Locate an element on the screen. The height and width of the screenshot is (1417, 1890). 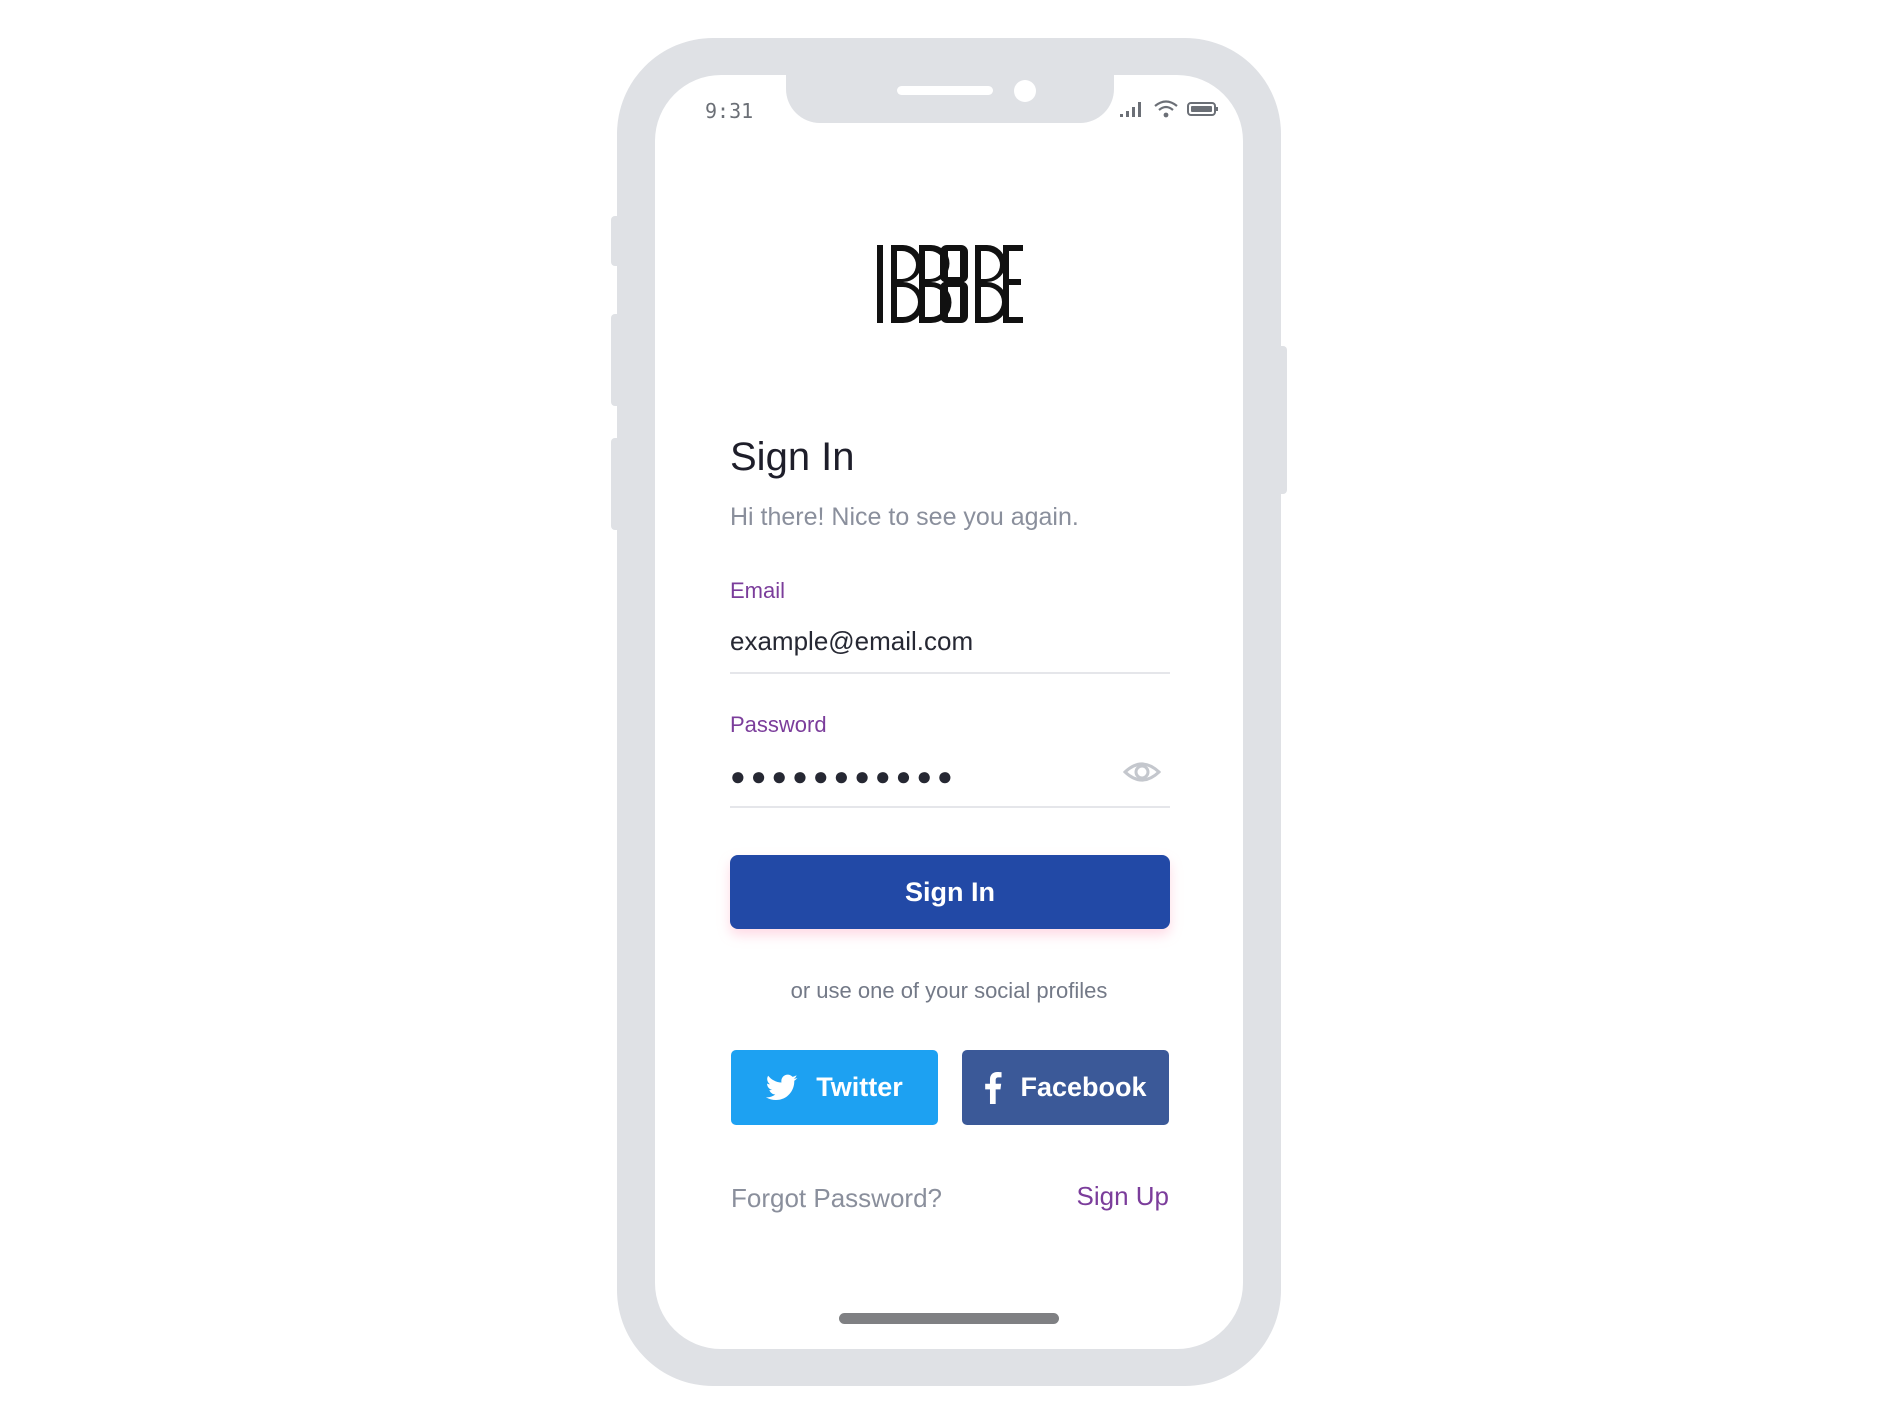
brand-logo is located at coordinates (950, 284).